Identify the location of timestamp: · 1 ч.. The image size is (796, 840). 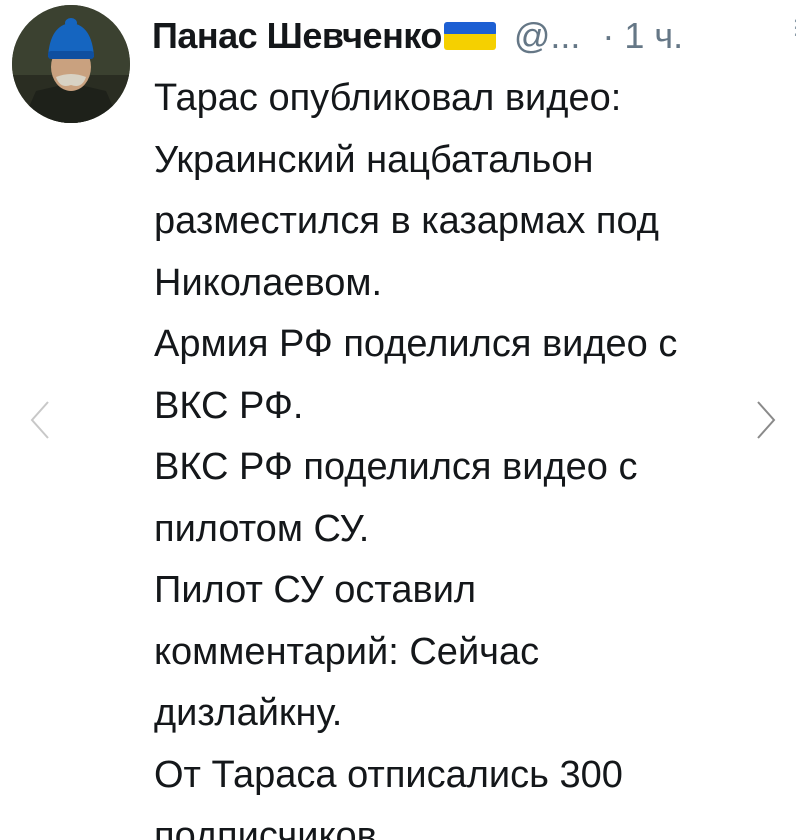
(642, 36).